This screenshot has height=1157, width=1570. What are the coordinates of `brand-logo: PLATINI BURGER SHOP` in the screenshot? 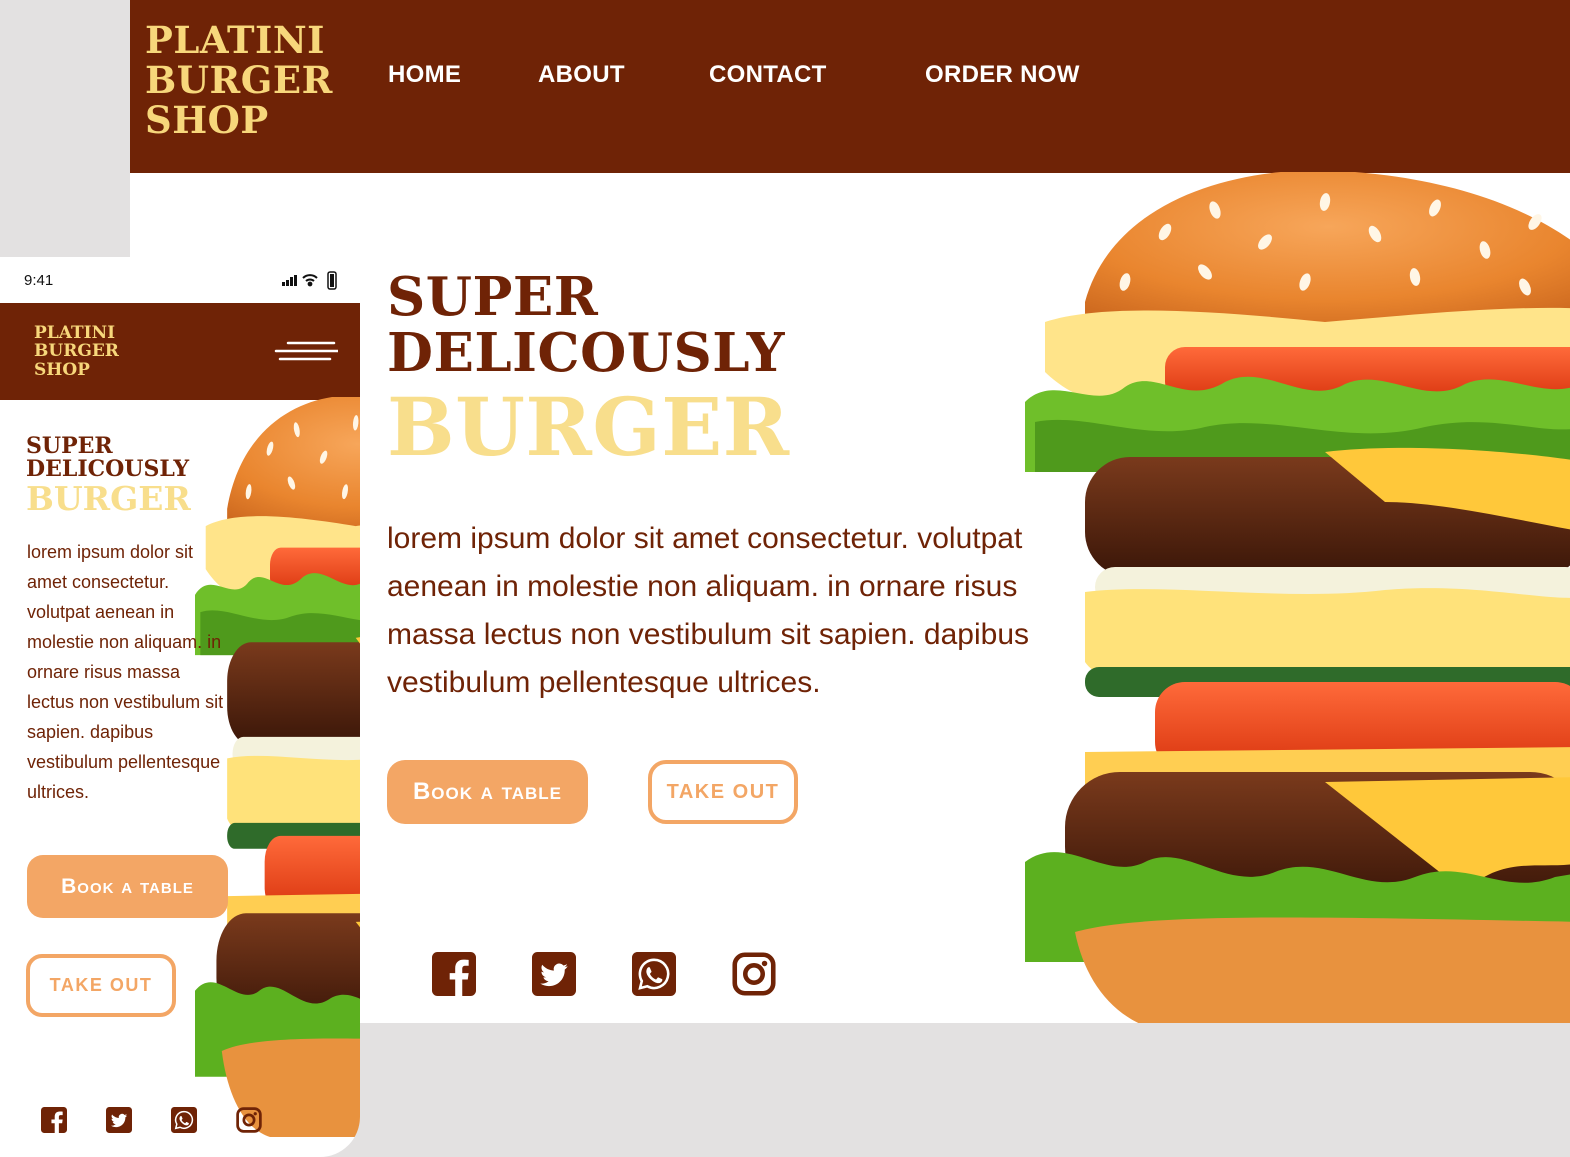 It's located at (239, 80).